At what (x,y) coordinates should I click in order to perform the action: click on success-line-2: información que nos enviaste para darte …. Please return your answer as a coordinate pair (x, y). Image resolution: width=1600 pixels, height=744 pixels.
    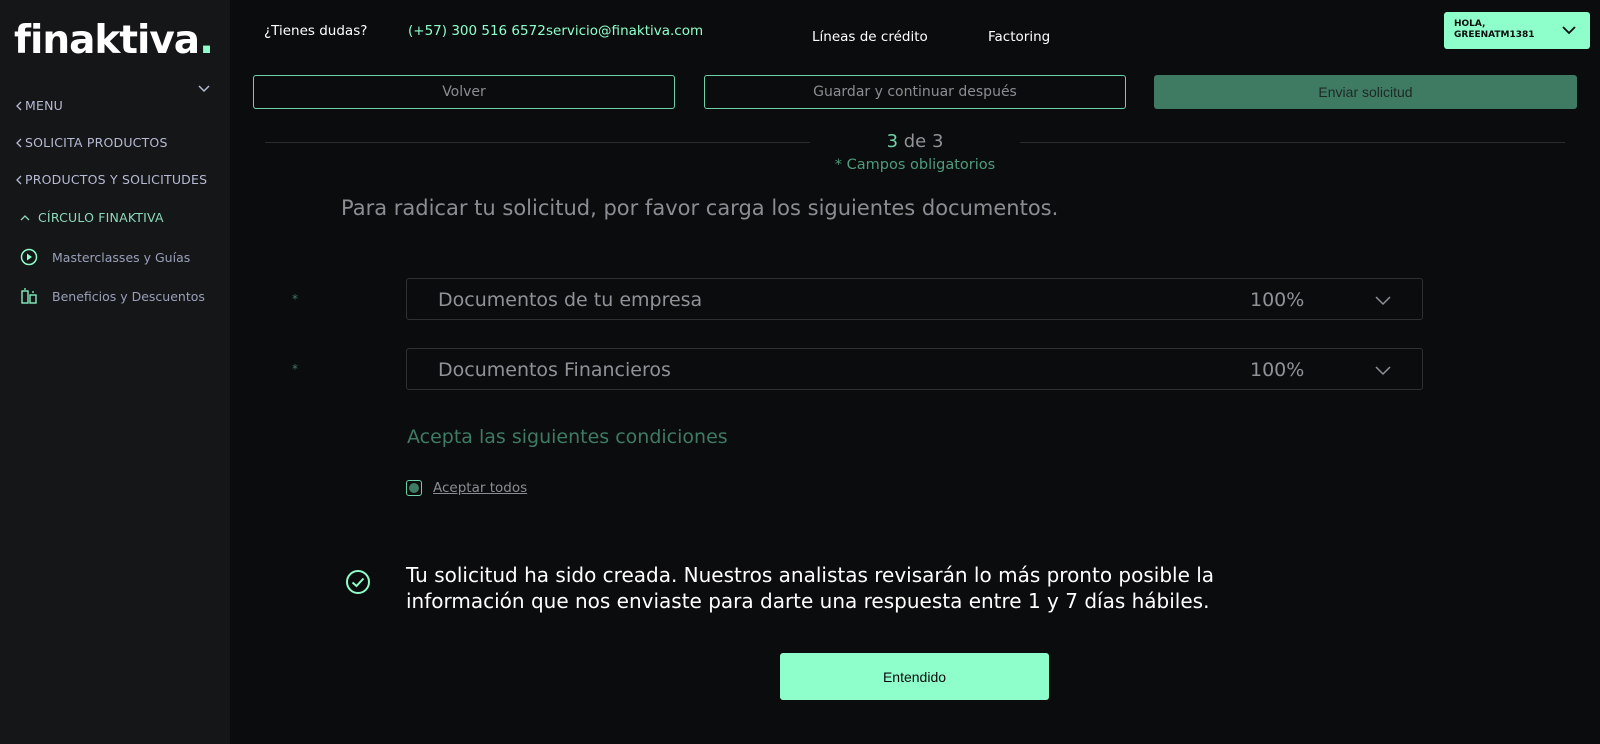
    Looking at the image, I should click on (808, 601).